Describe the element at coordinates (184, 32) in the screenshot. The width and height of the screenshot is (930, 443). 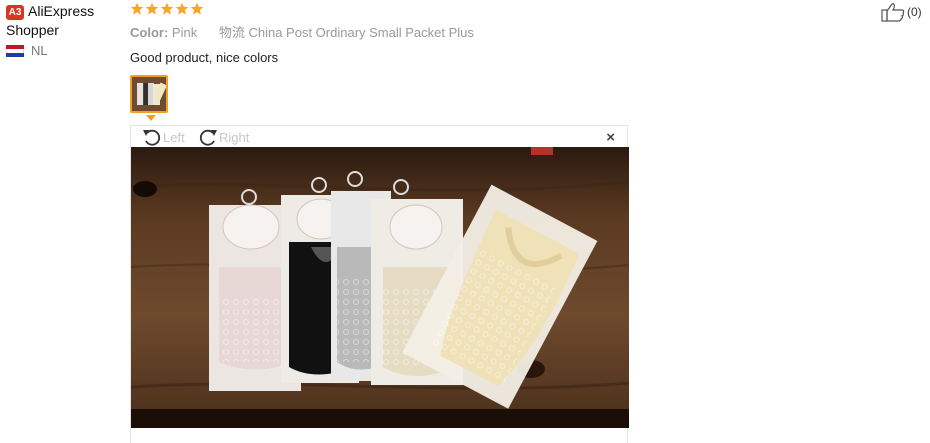
I see `color-value: Pink` at that location.